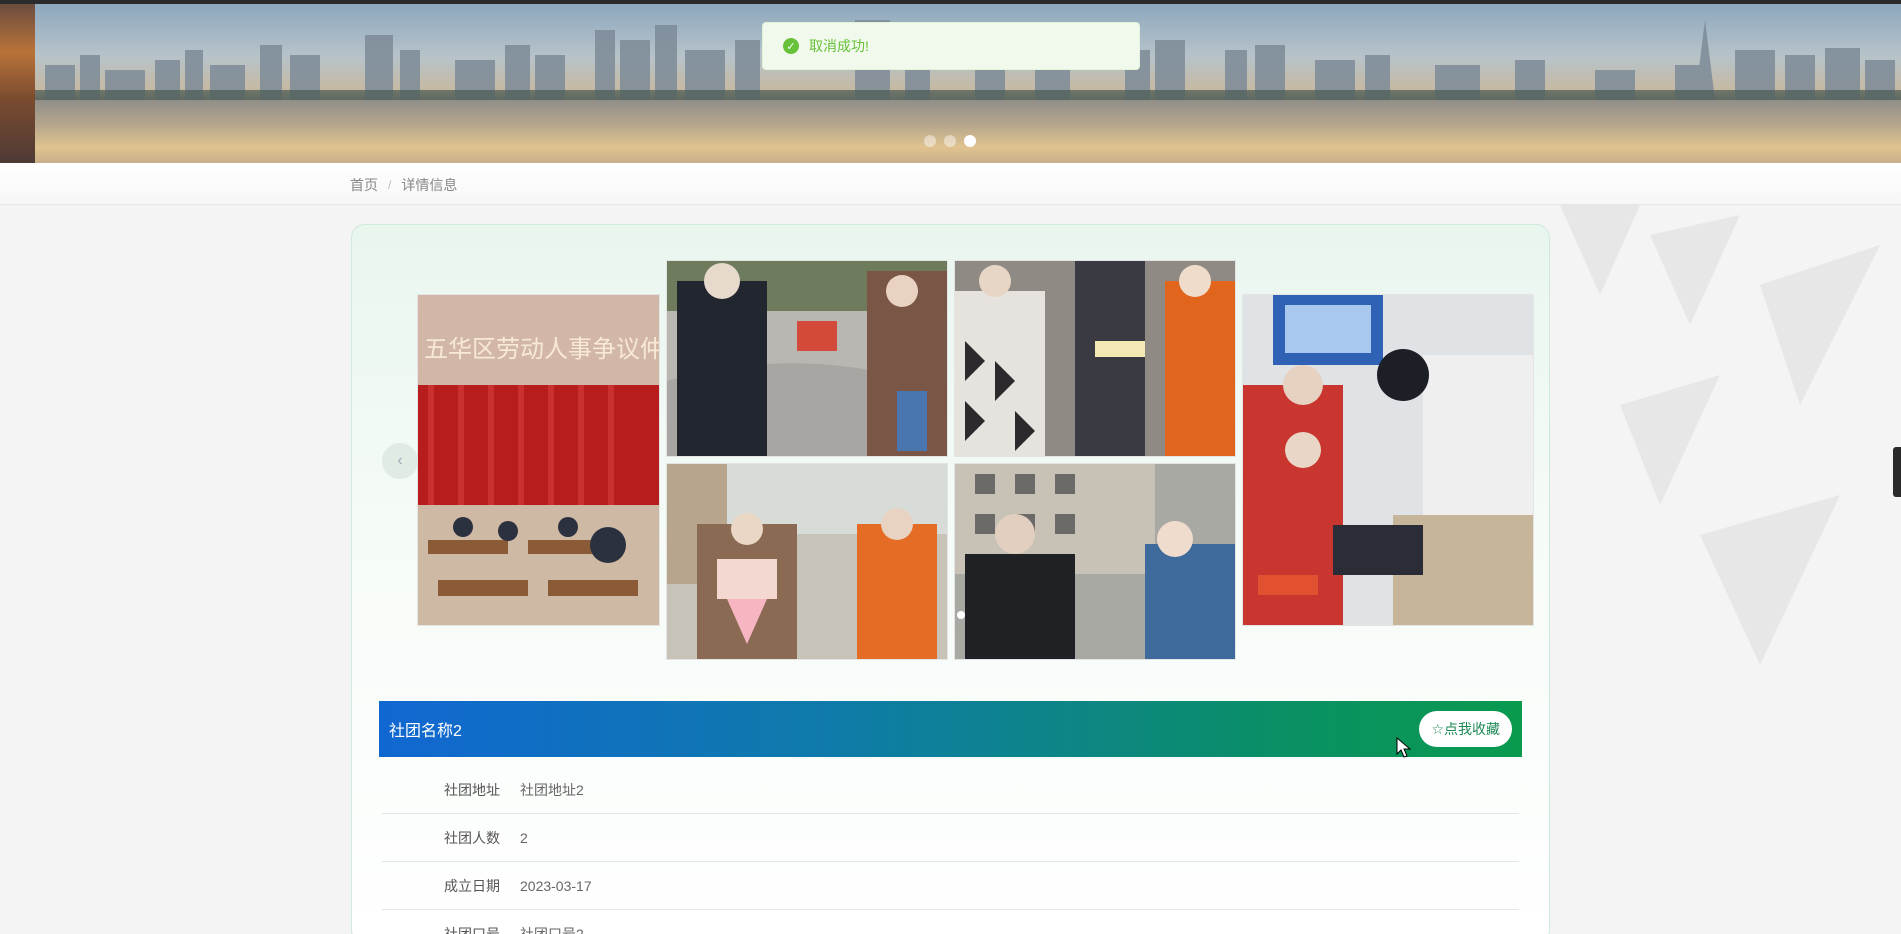 This screenshot has width=1901, height=934. I want to click on mouse-cursor-icon, so click(1404, 747).